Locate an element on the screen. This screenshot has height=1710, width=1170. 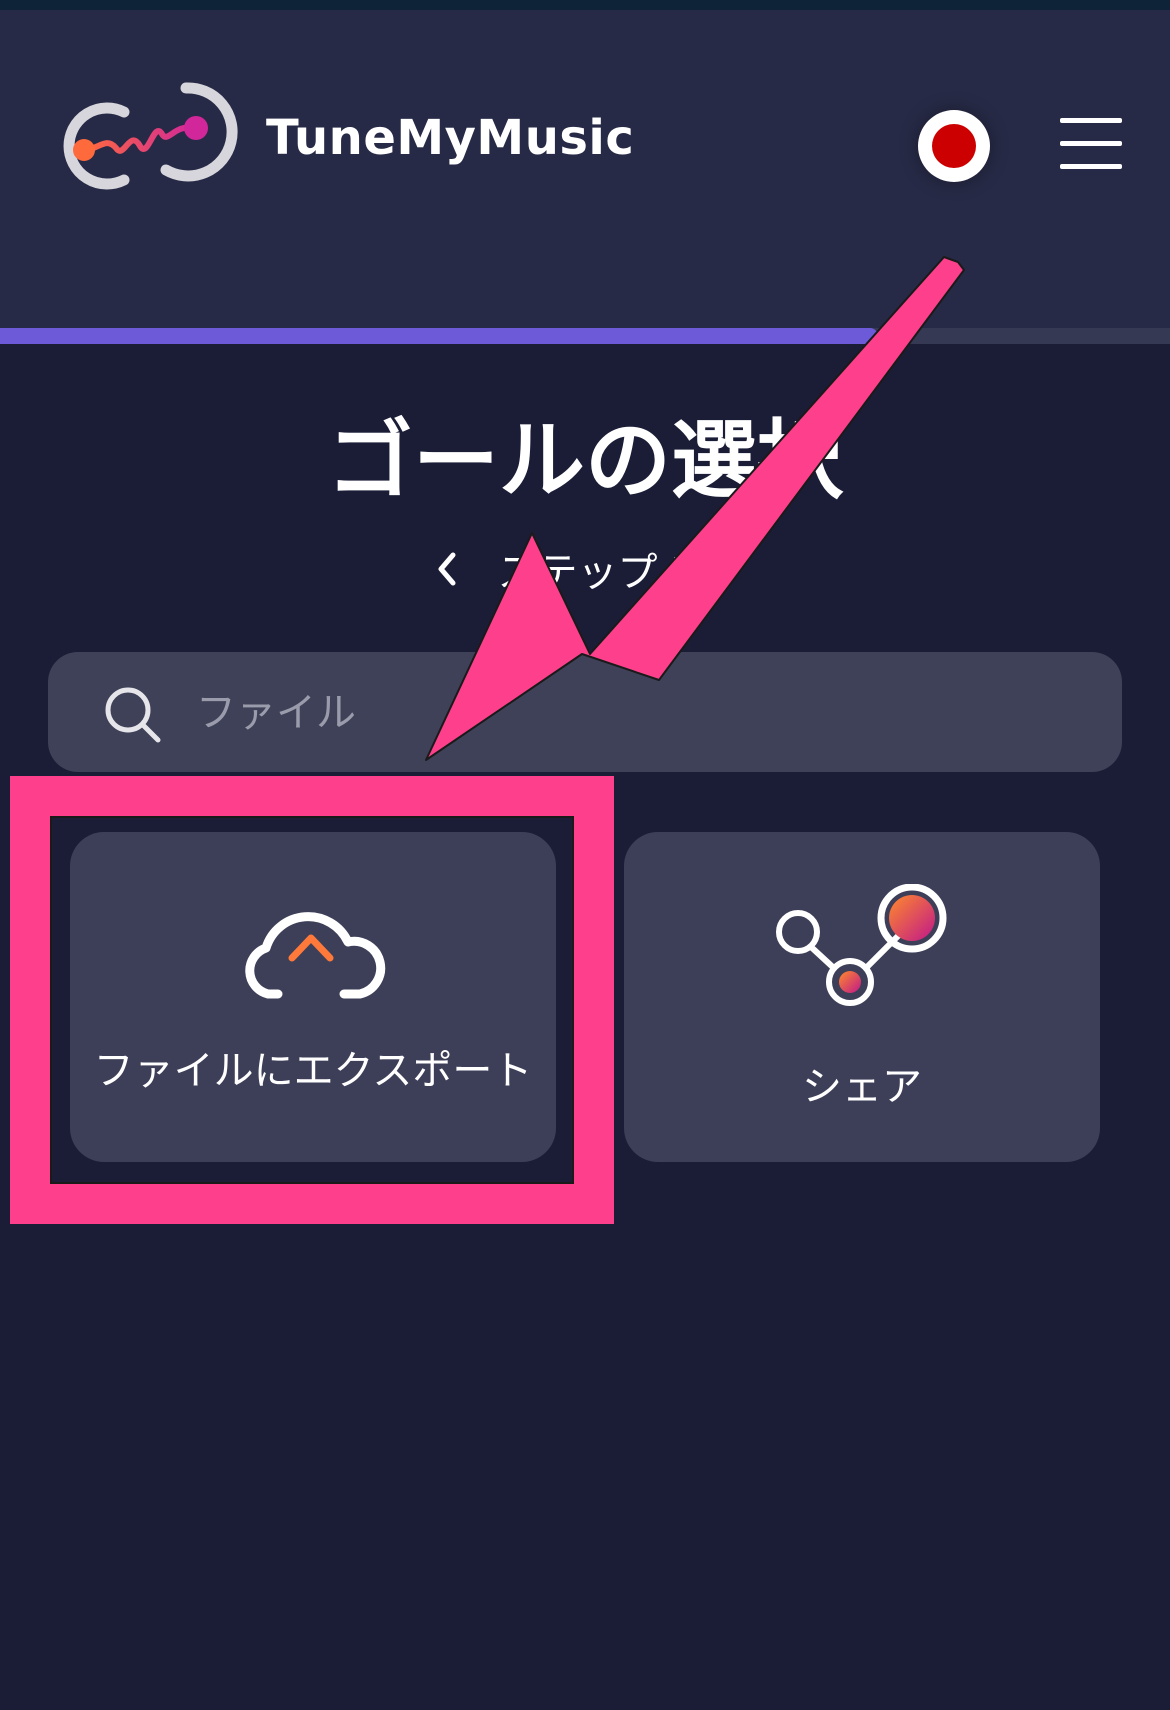
search-bar is located at coordinates (585, 712).